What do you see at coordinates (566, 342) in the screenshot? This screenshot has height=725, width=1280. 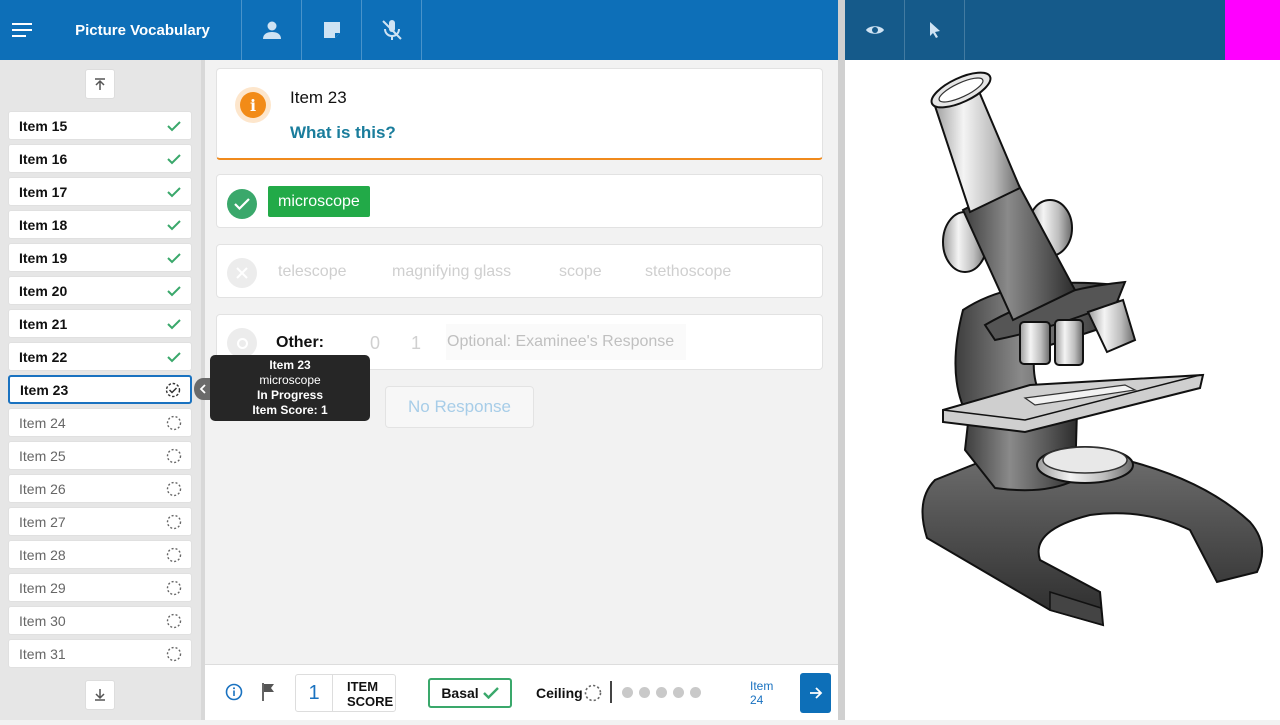 I see `examinee-response-input` at bounding box center [566, 342].